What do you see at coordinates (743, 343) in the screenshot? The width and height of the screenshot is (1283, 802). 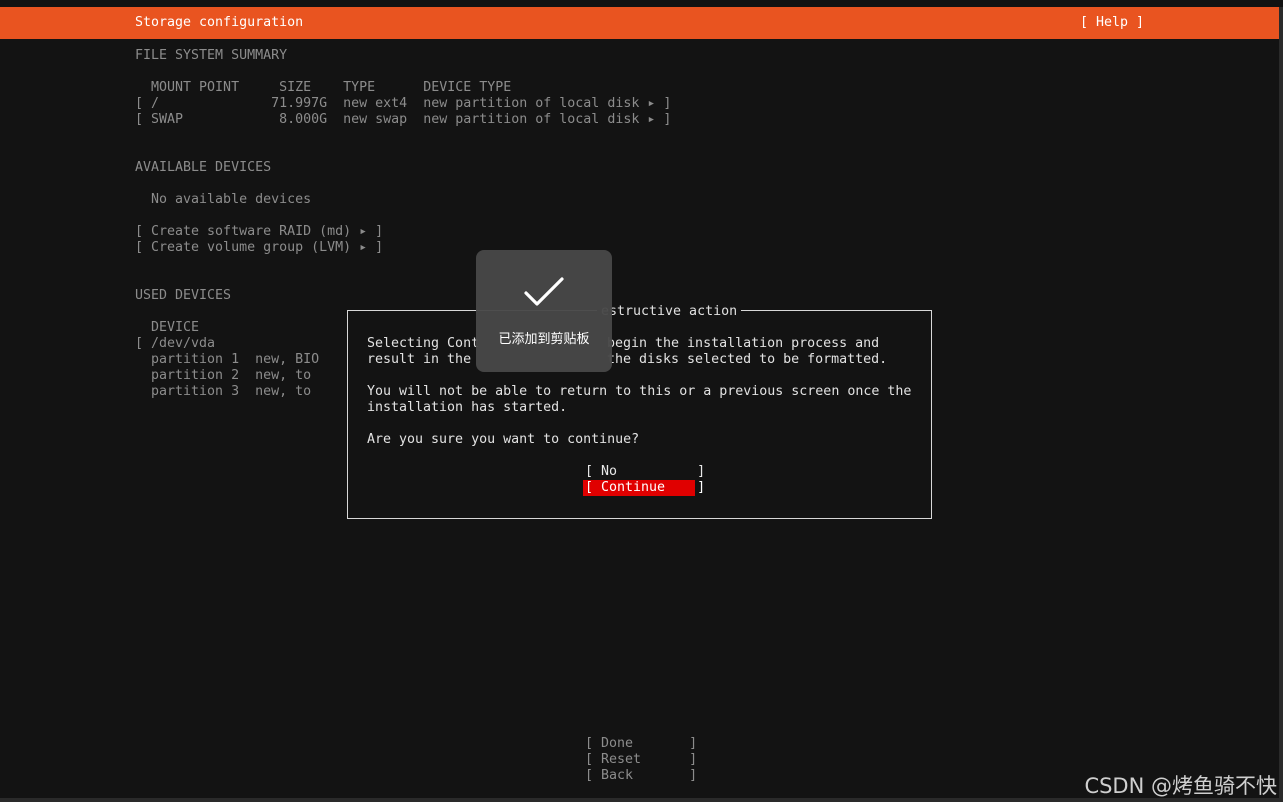 I see `dialog-text-line1-right: begin the installation process and` at bounding box center [743, 343].